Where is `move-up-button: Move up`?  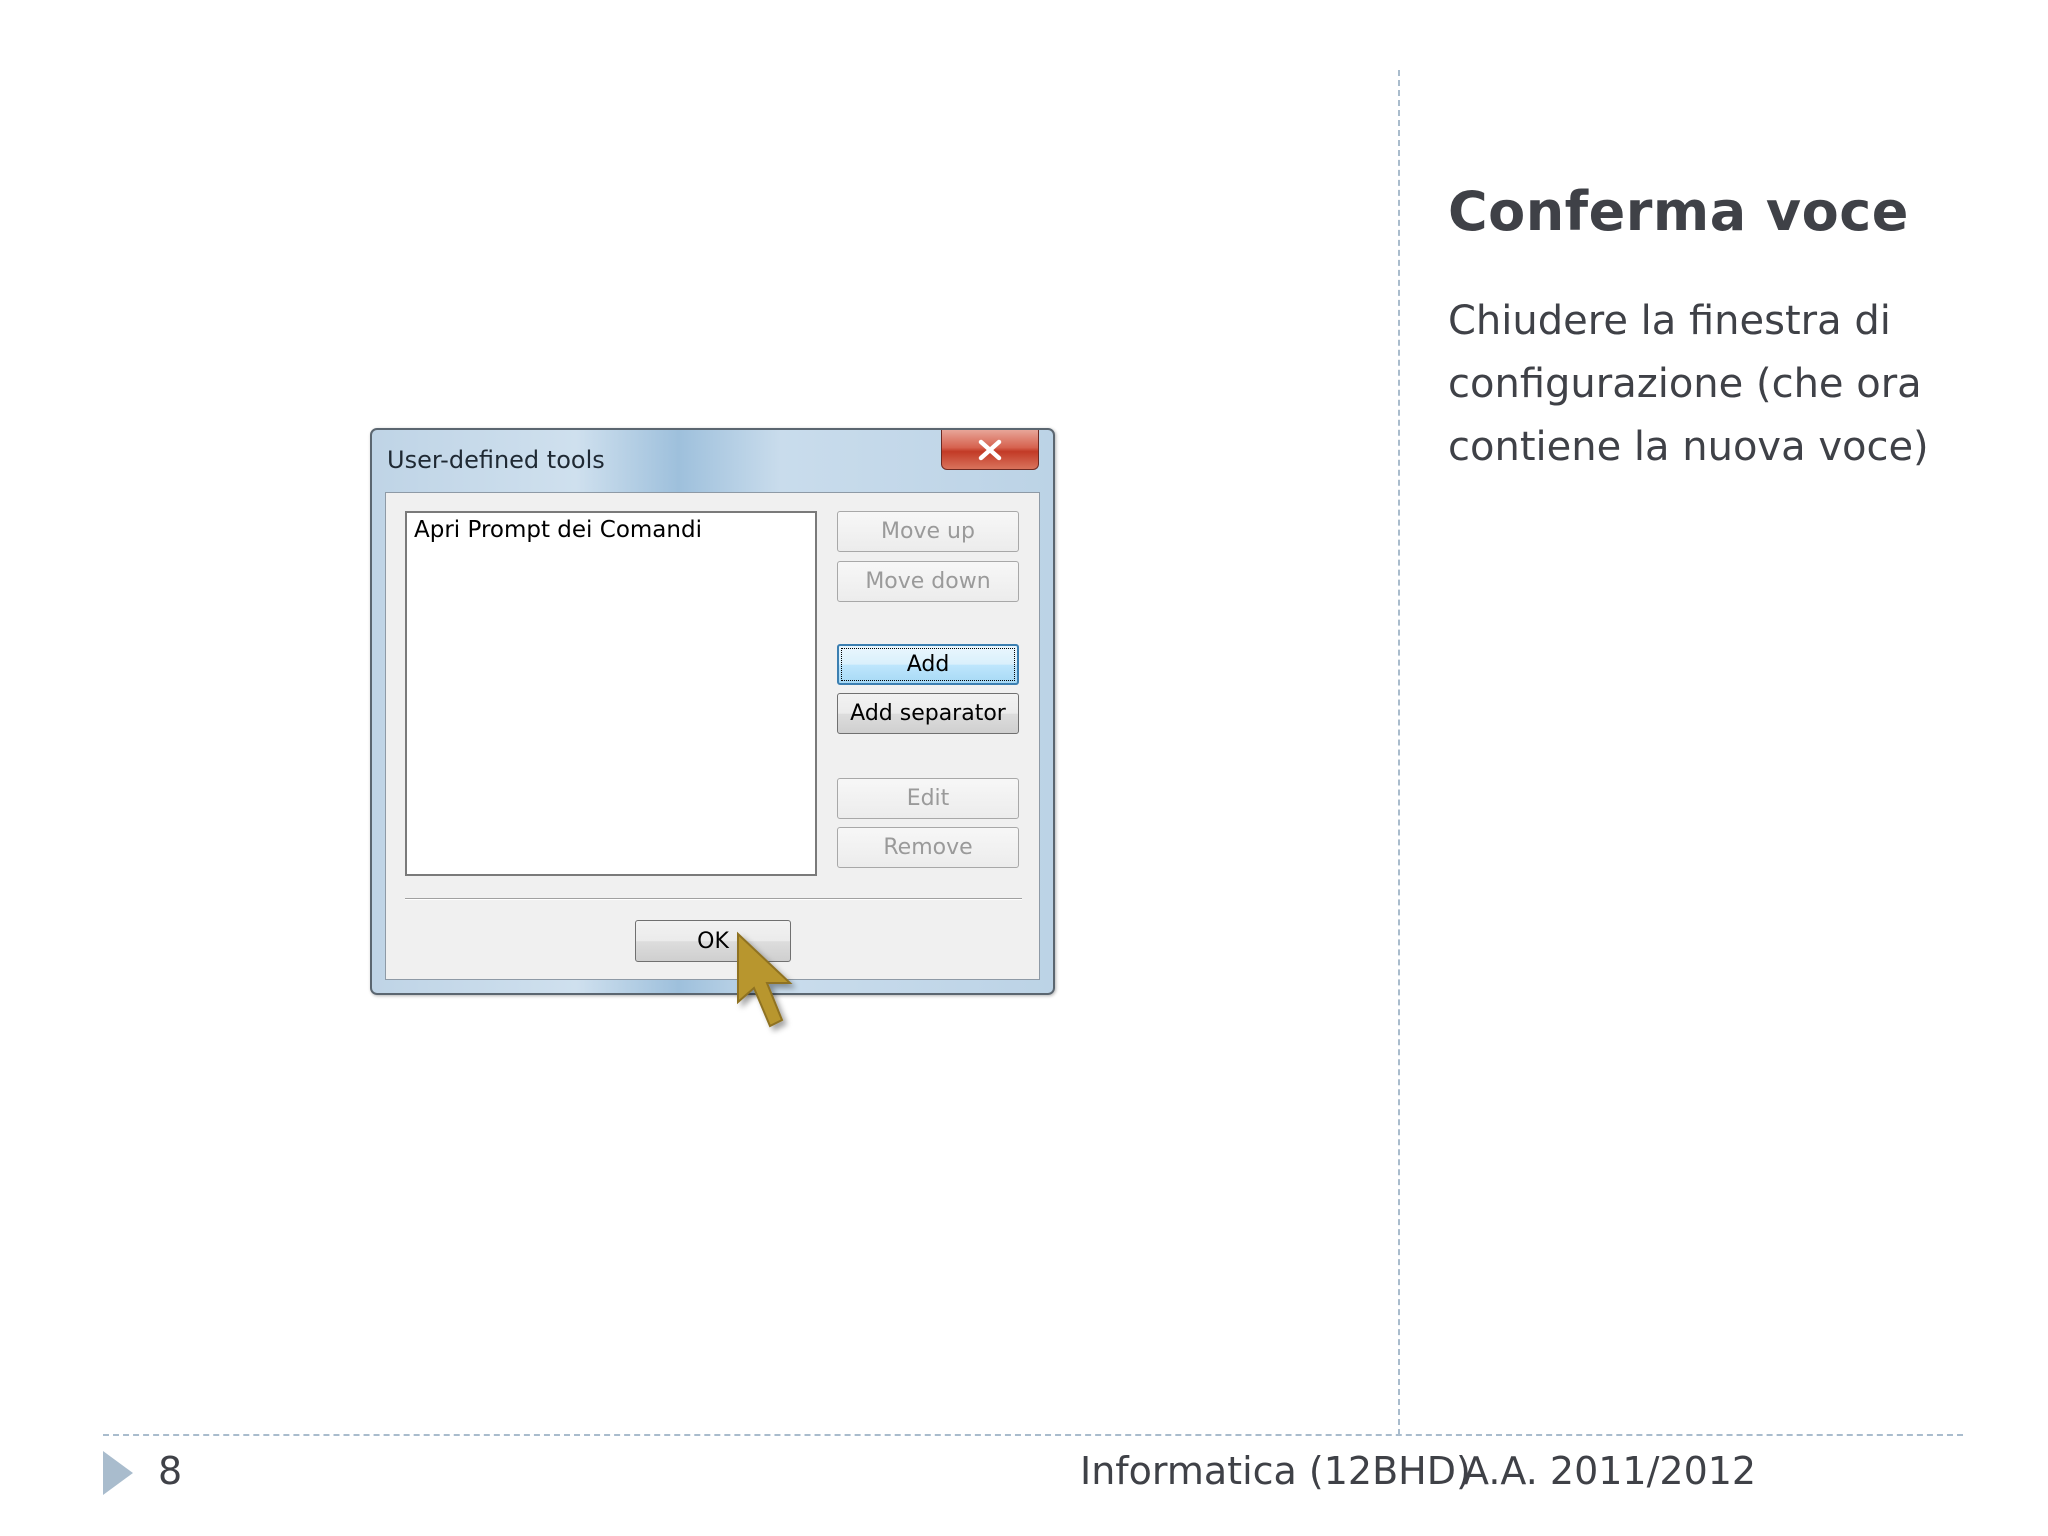
move-up-button: Move up is located at coordinates (928, 531).